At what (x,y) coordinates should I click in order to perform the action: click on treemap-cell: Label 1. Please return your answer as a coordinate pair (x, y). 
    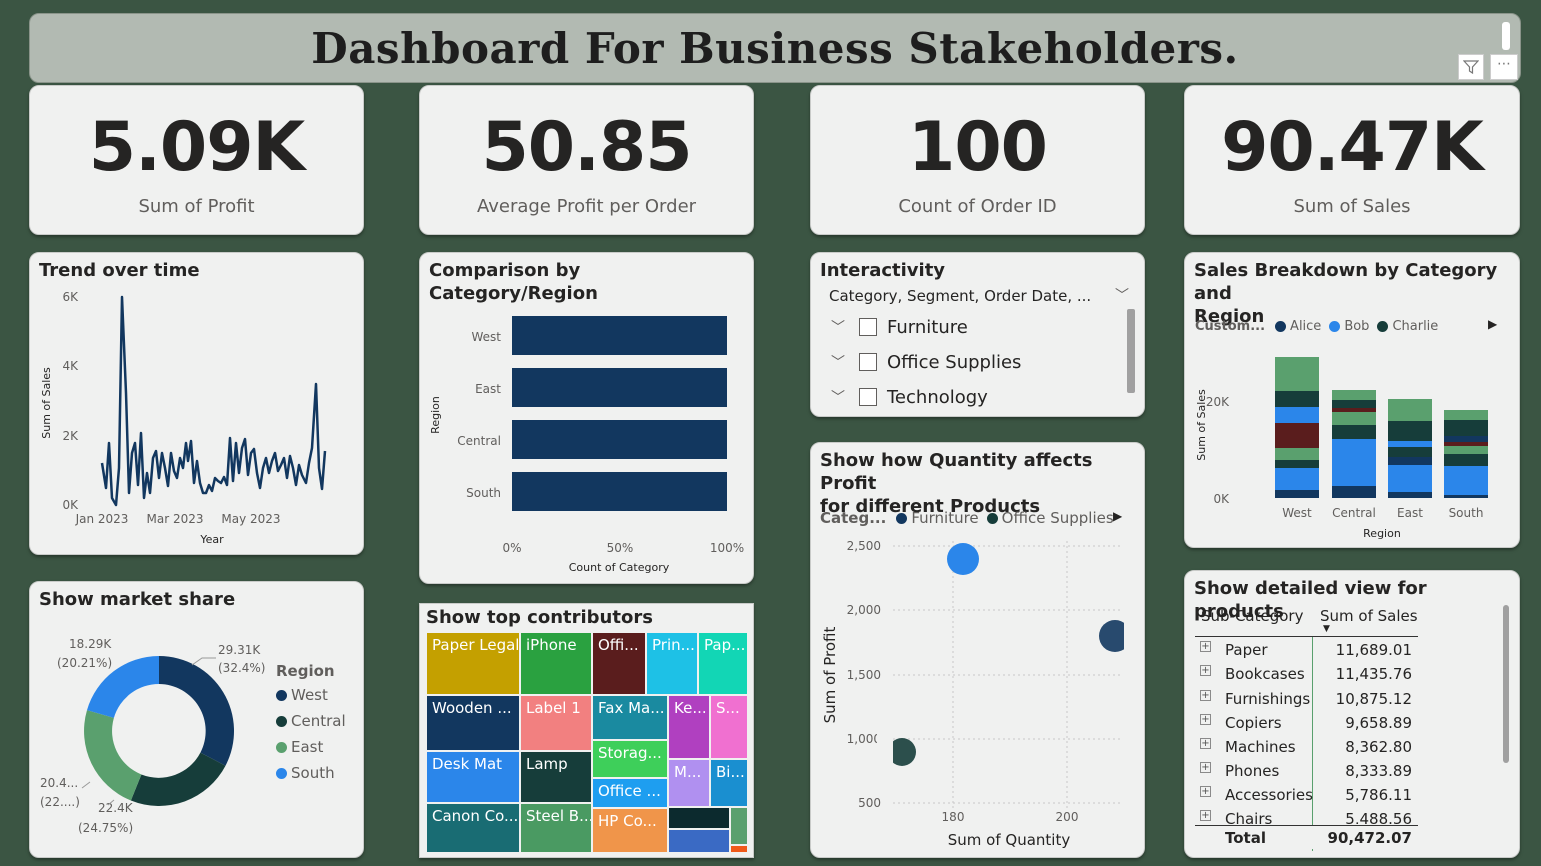
    Looking at the image, I should click on (556, 723).